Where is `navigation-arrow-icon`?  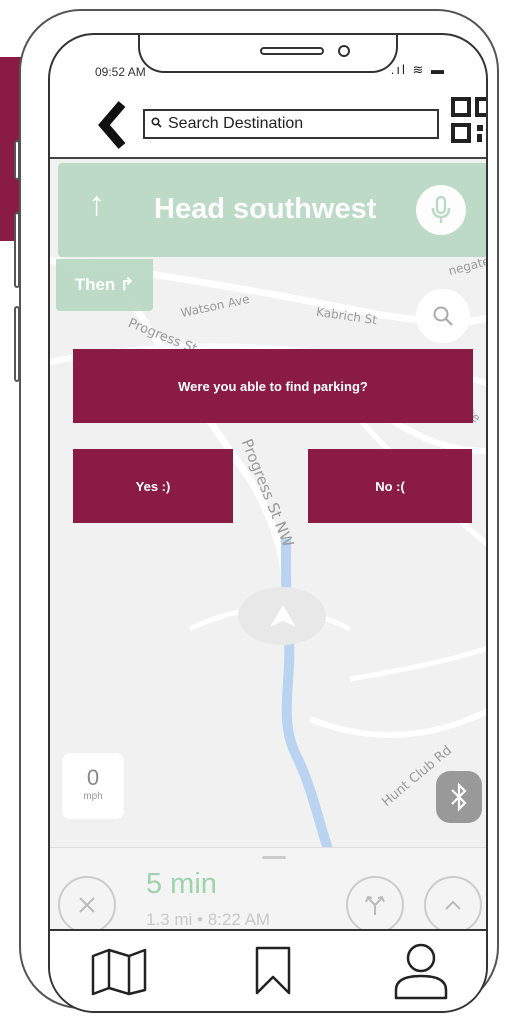
navigation-arrow-icon is located at coordinates (283, 616).